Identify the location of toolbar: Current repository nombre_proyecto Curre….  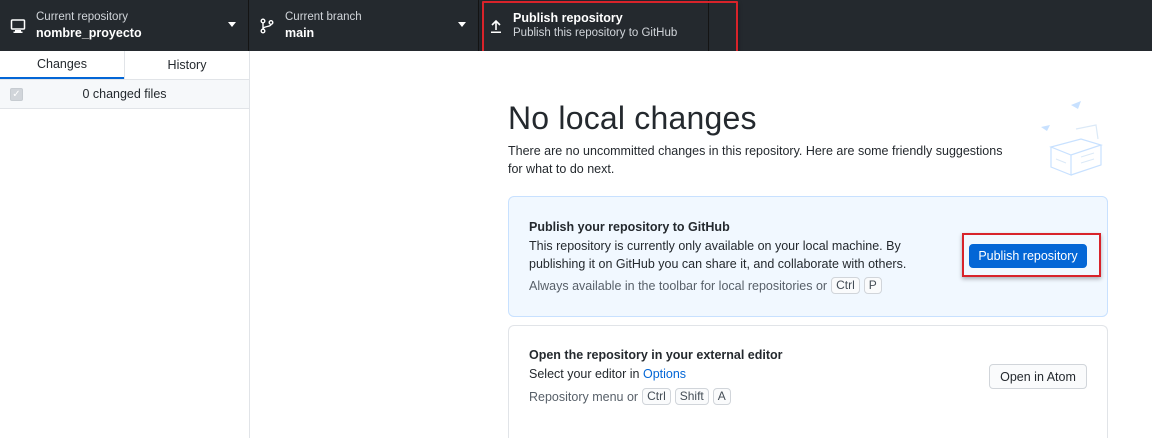
(576, 25).